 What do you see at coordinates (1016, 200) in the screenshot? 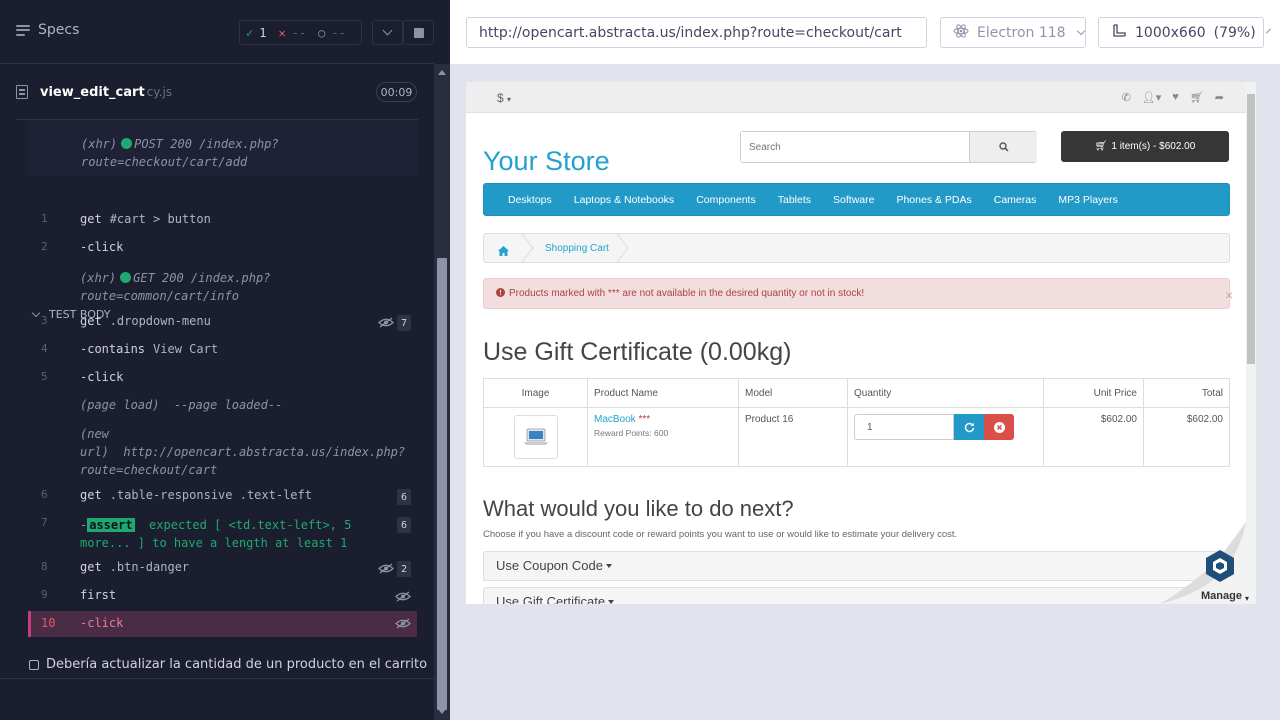
I see `menu-item-cameras: Cameras` at bounding box center [1016, 200].